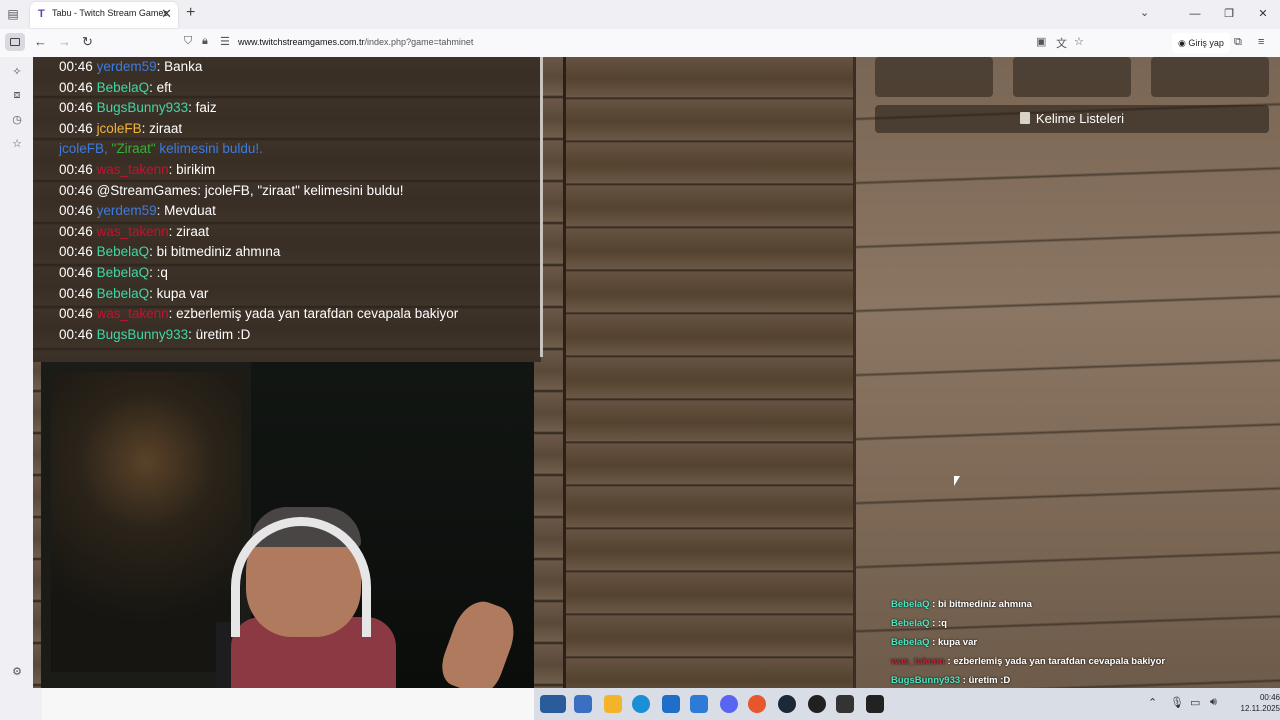 The height and width of the screenshot is (720, 1280). I want to click on chat-message: 00:46 BebelaQ: :q, so click(299, 273).